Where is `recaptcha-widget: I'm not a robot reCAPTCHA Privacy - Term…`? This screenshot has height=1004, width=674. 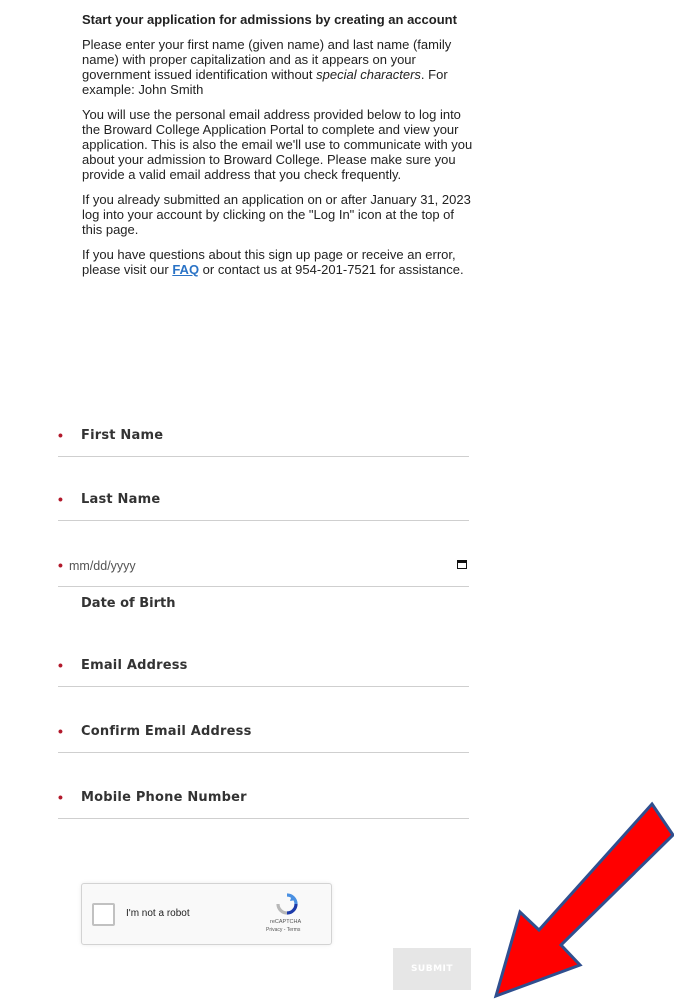
recaptcha-widget: I'm not a robot reCAPTCHA Privacy - Term… is located at coordinates (206, 914).